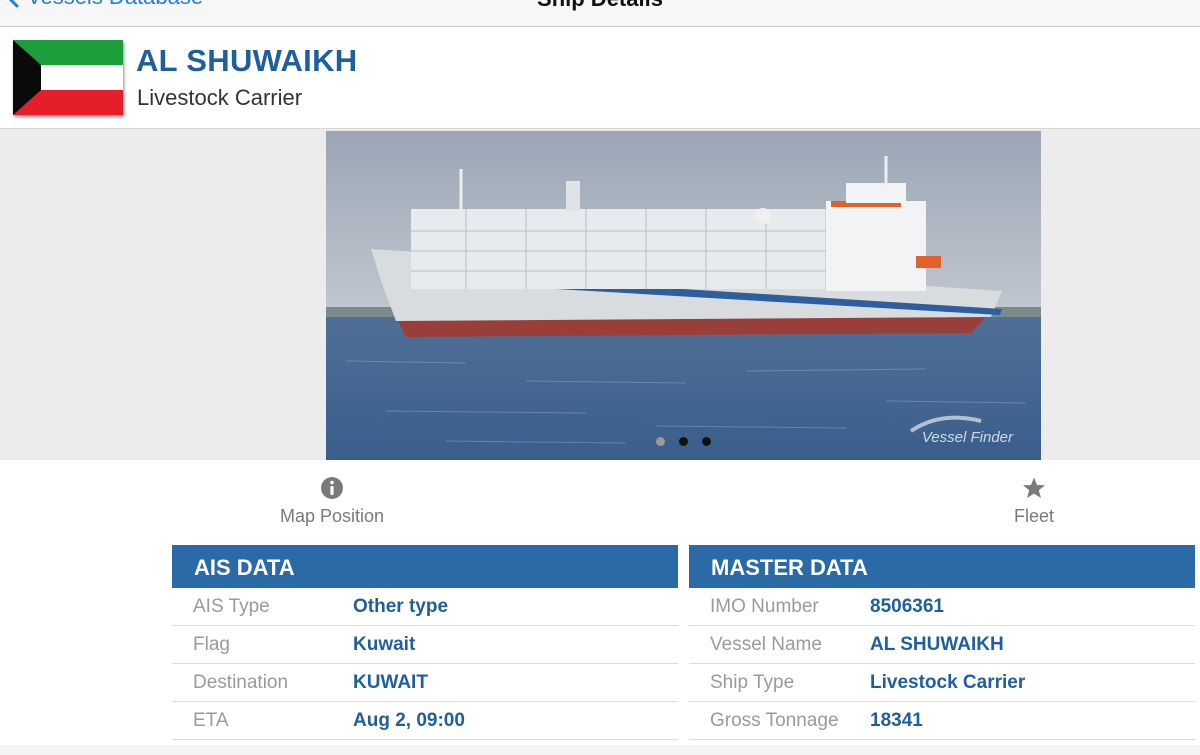 The image size is (1200, 755). Describe the element at coordinates (774, 720) in the screenshot. I see `row-label: Gross Tonnage` at that location.